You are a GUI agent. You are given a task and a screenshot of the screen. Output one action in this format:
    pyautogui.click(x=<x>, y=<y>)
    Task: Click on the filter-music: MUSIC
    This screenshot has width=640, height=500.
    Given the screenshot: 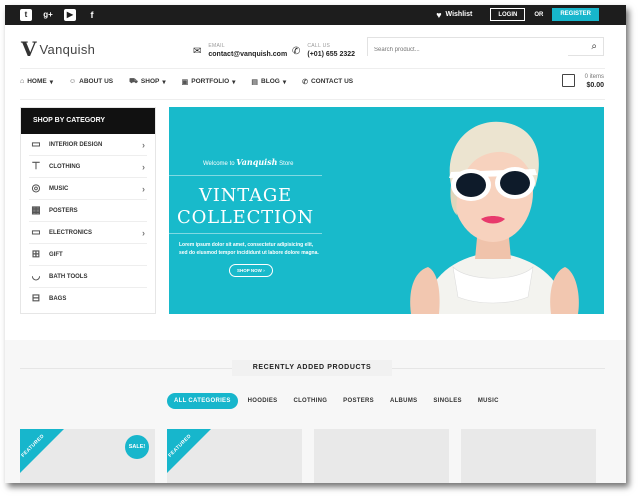 What is the action you would take?
    pyautogui.click(x=488, y=401)
    